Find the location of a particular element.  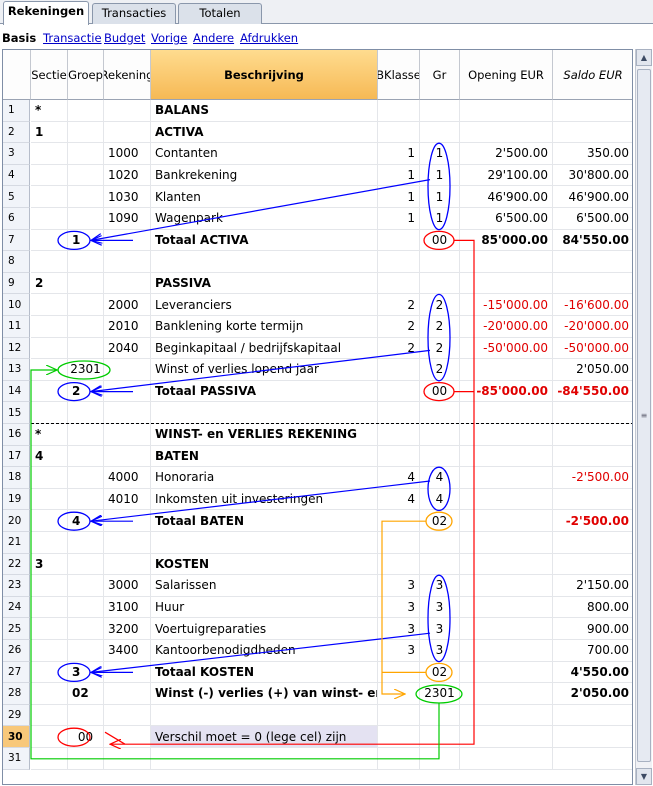

cell-beschrijving: Bankrekening is located at coordinates (264, 175).